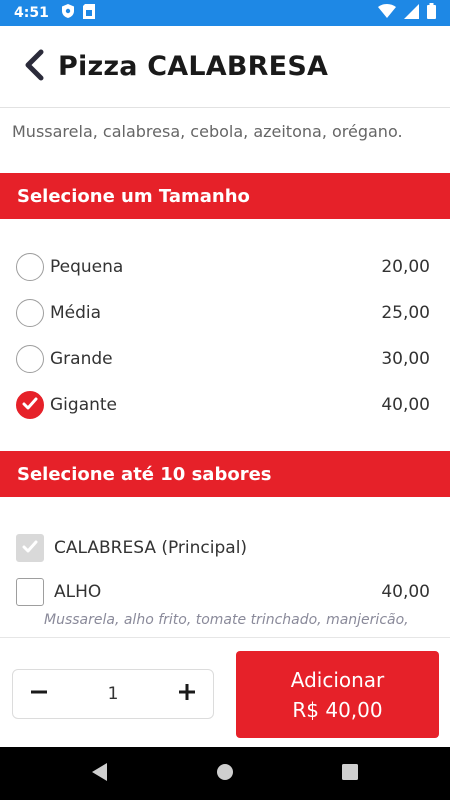 Image resolution: width=450 pixels, height=800 pixels. Describe the element at coordinates (431, 13) in the screenshot. I see `battery-icon` at that location.